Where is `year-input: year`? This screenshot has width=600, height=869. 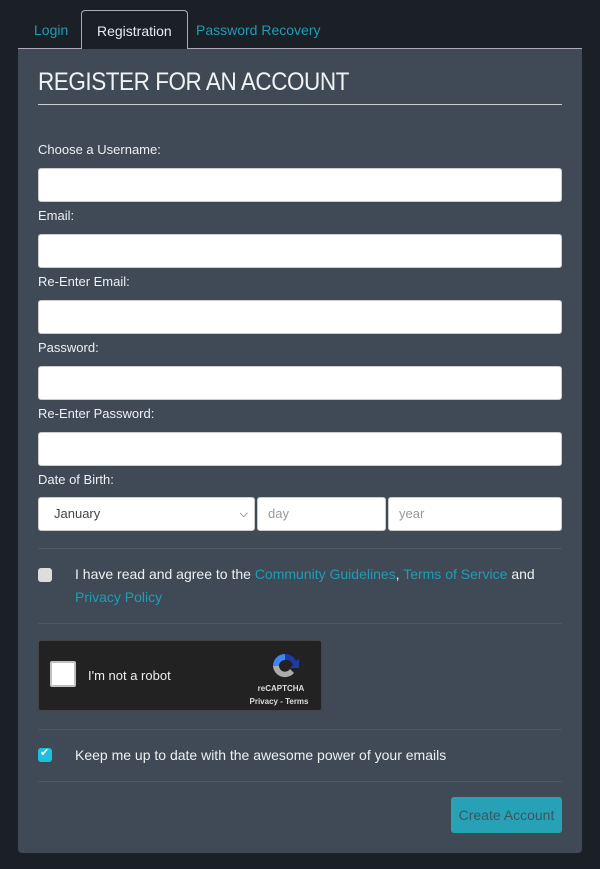 year-input: year is located at coordinates (475, 514).